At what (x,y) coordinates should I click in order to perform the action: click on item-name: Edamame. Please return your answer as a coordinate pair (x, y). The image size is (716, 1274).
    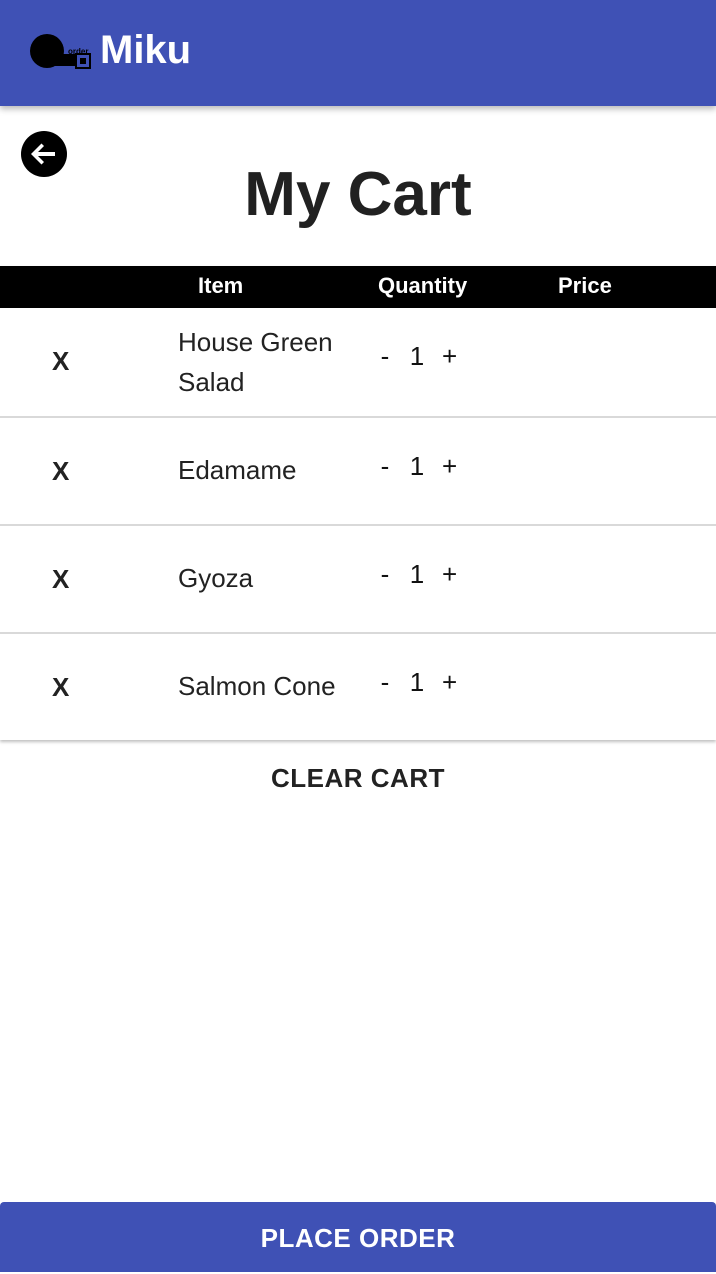
    Looking at the image, I should click on (237, 470).